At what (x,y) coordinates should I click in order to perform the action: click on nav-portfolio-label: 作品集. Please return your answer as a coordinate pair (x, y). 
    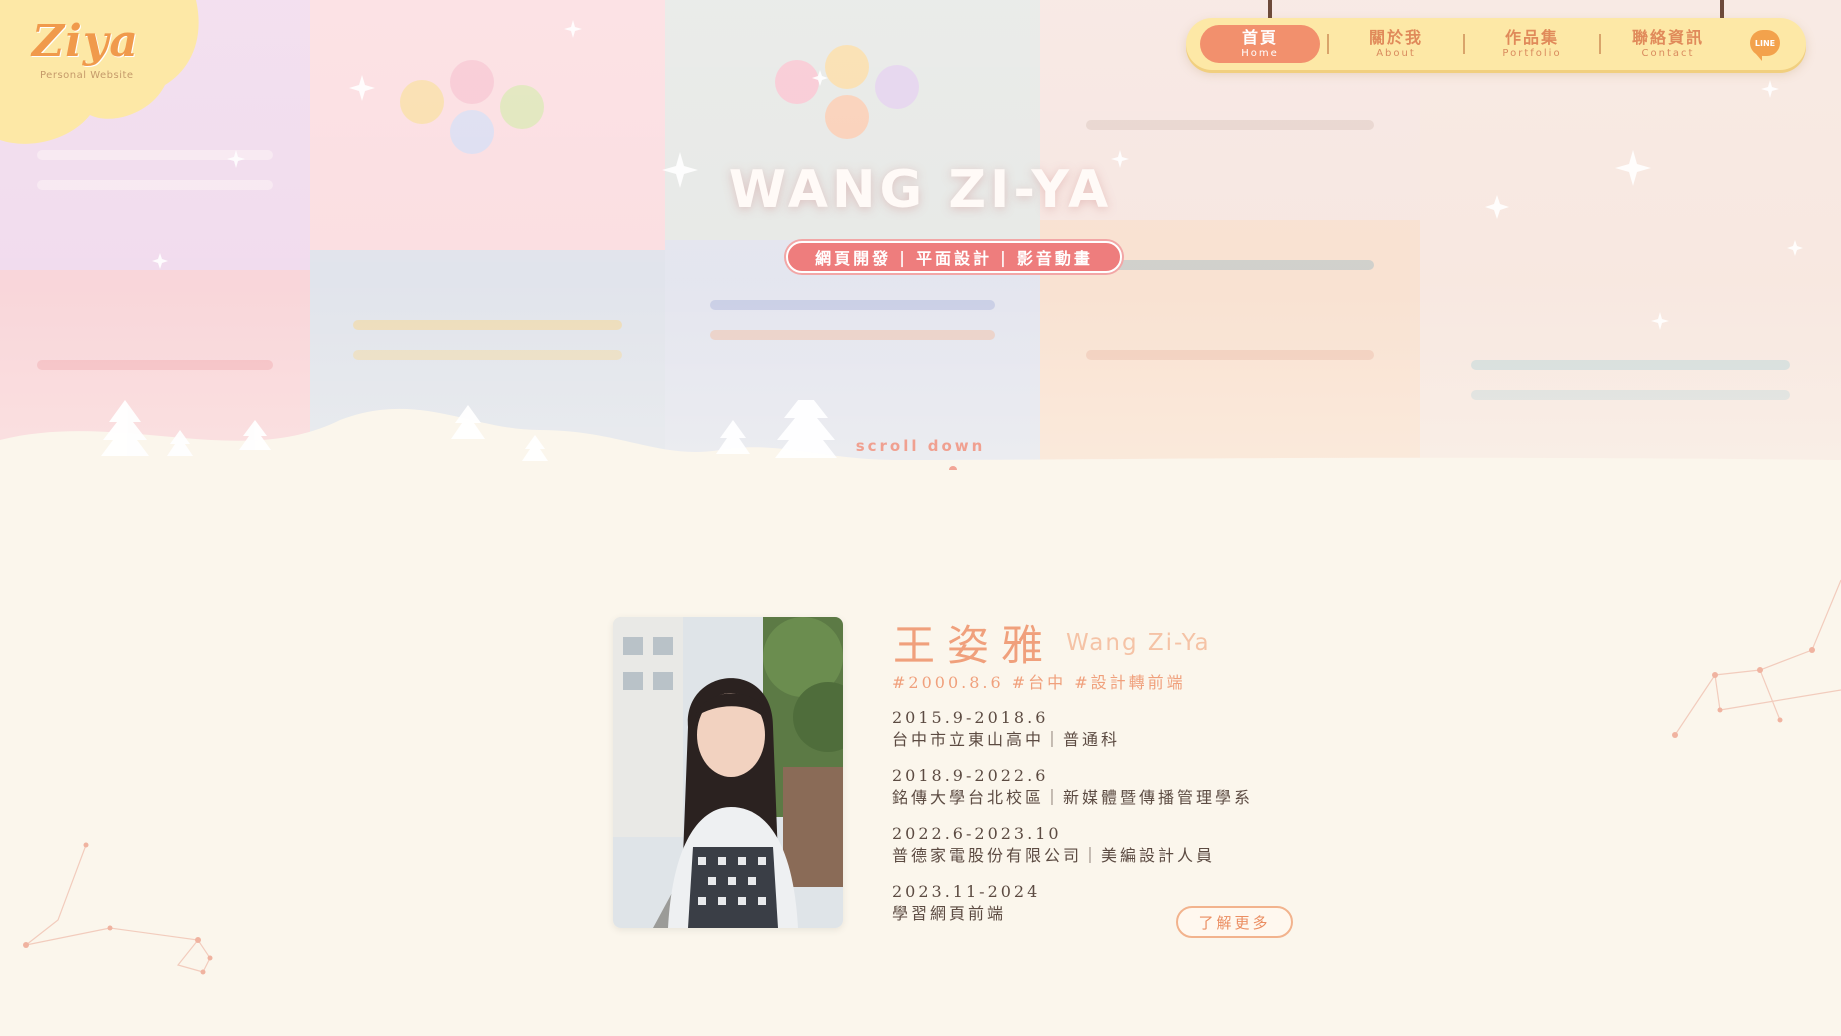
    Looking at the image, I should click on (1531, 37).